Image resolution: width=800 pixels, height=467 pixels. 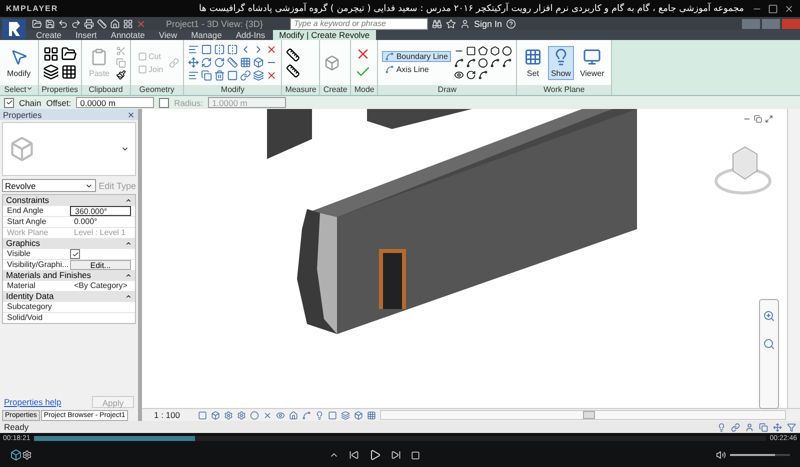 I want to click on offset-field: 0.0000 m, so click(x=115, y=102).